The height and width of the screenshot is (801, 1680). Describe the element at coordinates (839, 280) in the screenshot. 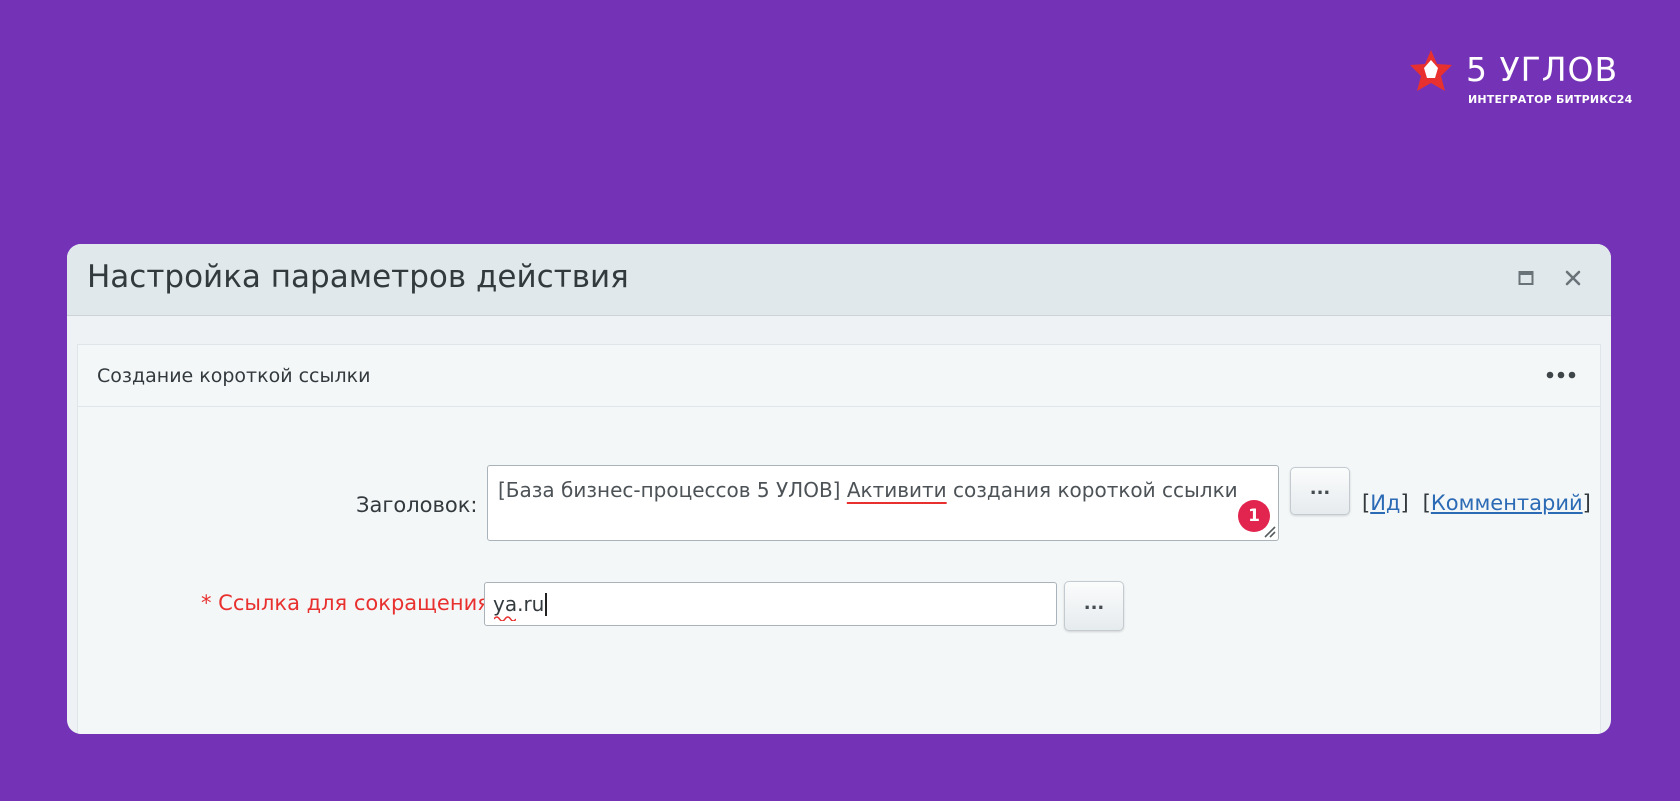

I see `dialog-header: Настройка параметров действия` at that location.